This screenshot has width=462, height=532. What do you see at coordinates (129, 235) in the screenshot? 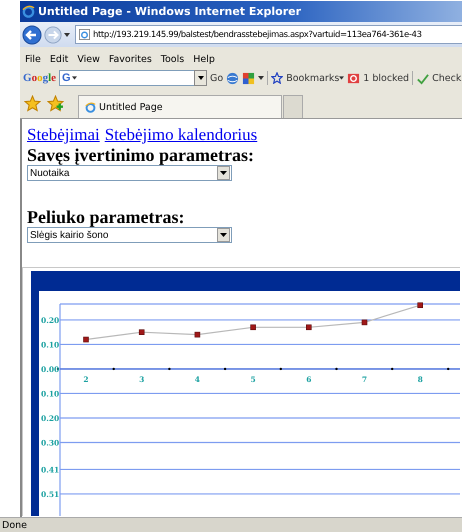
I see `parameter-select: Slėgis kairio šono` at bounding box center [129, 235].